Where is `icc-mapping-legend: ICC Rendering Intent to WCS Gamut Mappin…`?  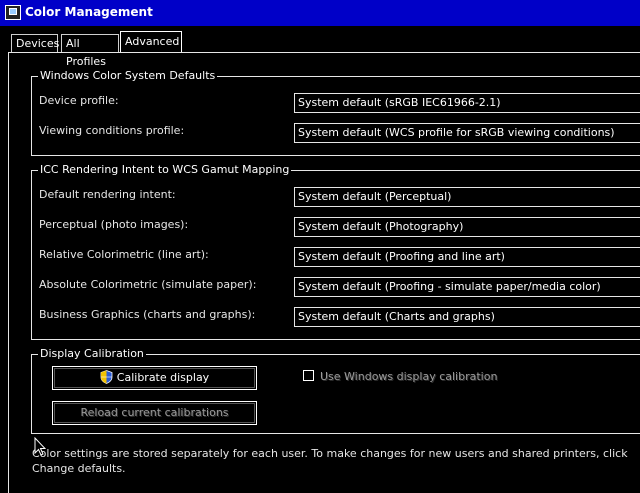
icc-mapping-legend: ICC Rendering Intent to WCS Gamut Mappin… is located at coordinates (165, 169).